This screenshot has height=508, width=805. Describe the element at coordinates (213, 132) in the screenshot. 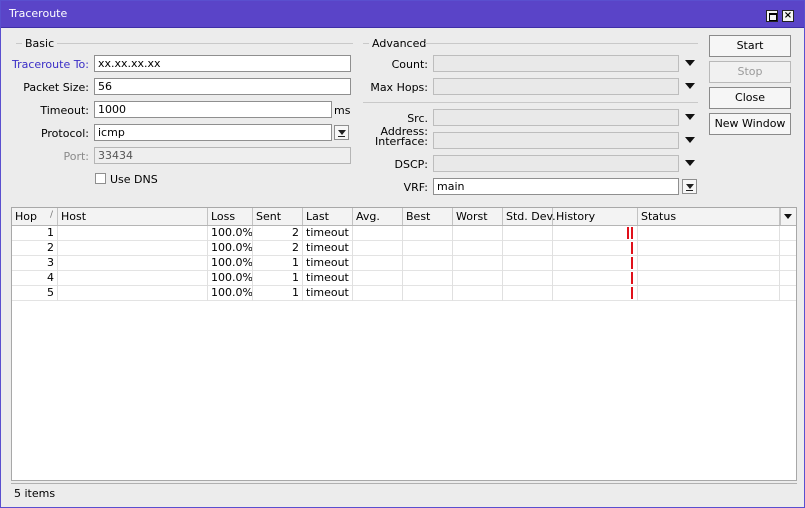

I see `protocol-select: icmp` at that location.